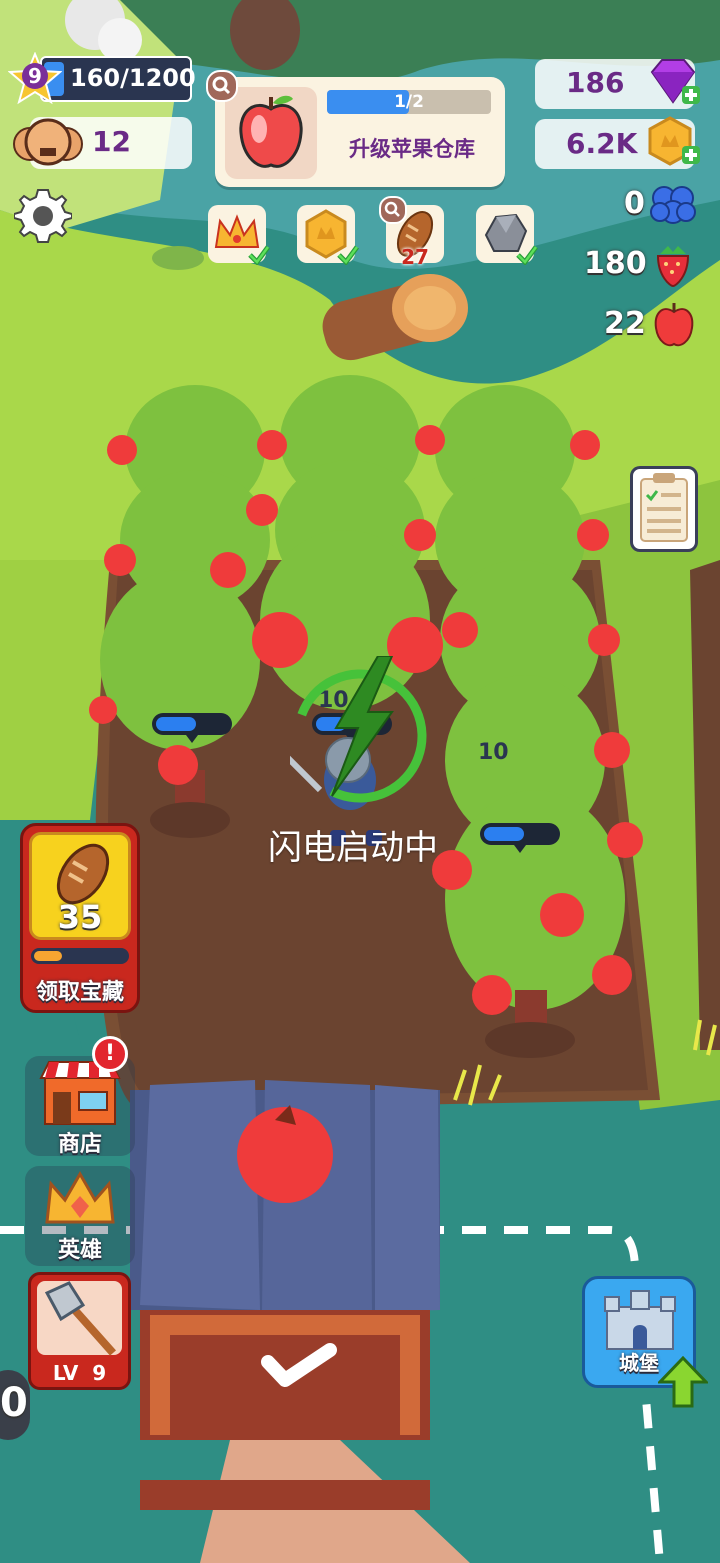  What do you see at coordinates (615, 263) in the screenshot?
I see `strawberries-count: 180` at bounding box center [615, 263].